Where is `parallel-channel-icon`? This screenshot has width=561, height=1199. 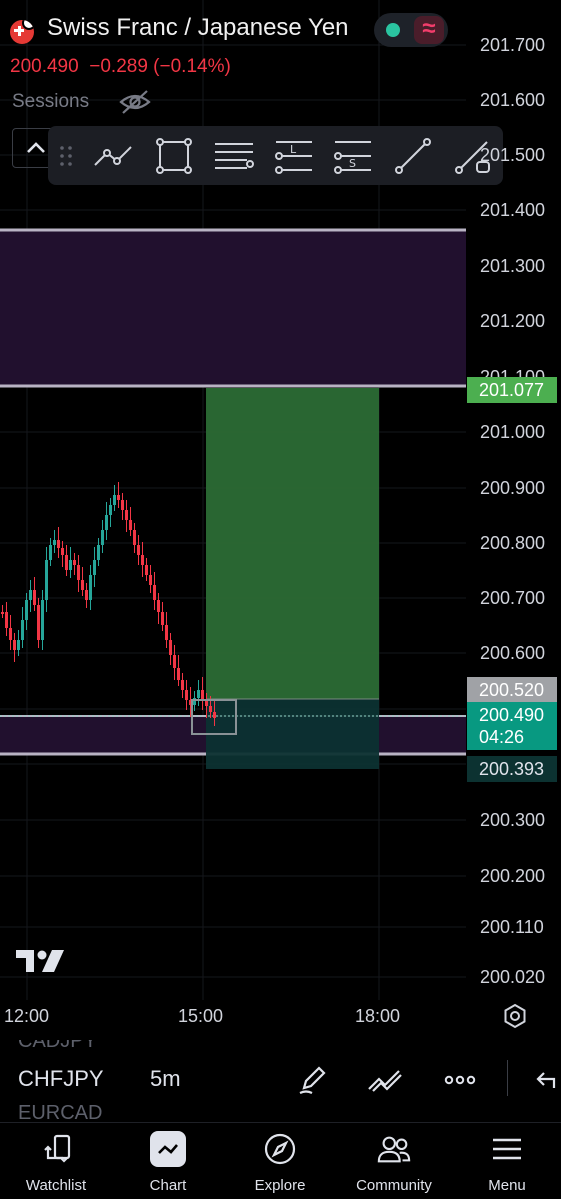 parallel-channel-icon is located at coordinates (234, 155).